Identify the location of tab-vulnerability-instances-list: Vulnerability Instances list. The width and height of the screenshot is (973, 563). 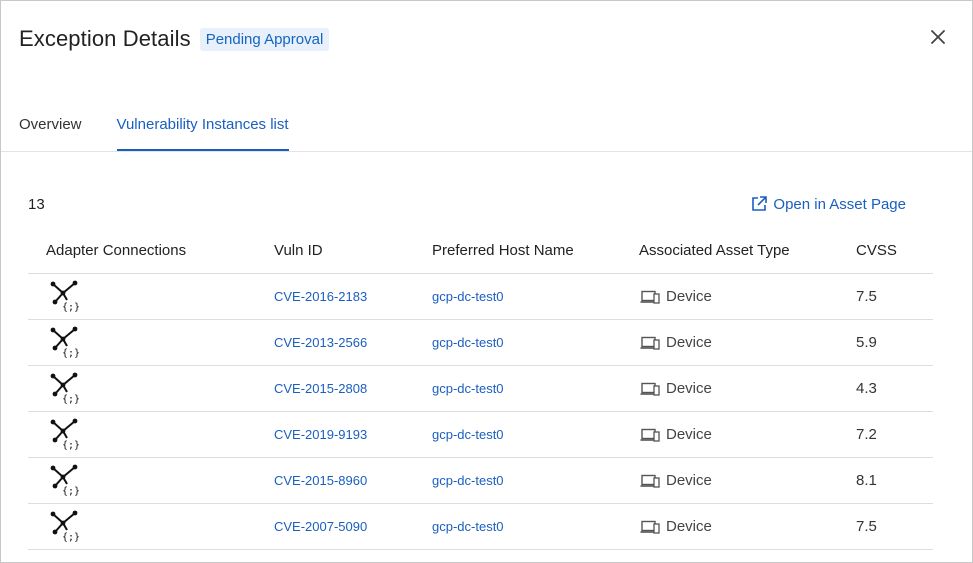
(202, 126).